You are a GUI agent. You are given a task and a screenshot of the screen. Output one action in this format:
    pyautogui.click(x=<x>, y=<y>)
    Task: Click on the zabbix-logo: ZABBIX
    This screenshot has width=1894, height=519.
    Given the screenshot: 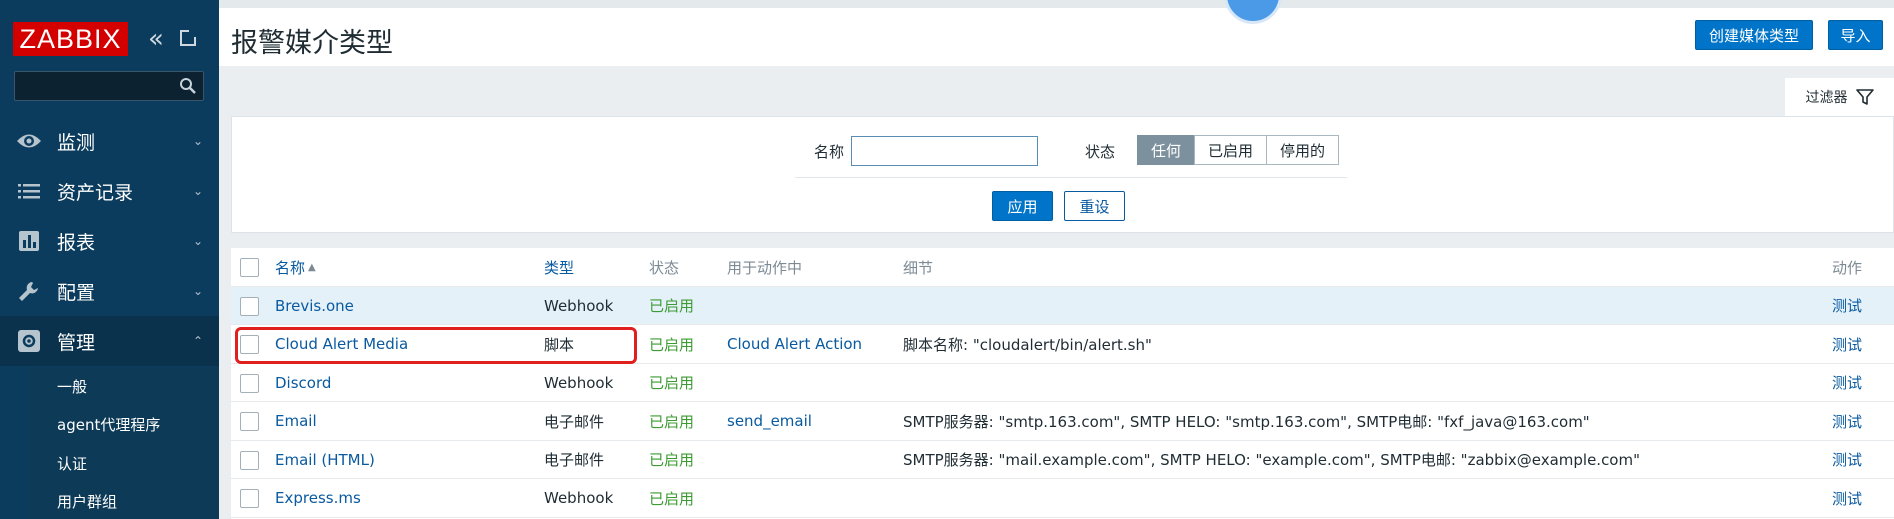 What is the action you would take?
    pyautogui.click(x=70, y=39)
    